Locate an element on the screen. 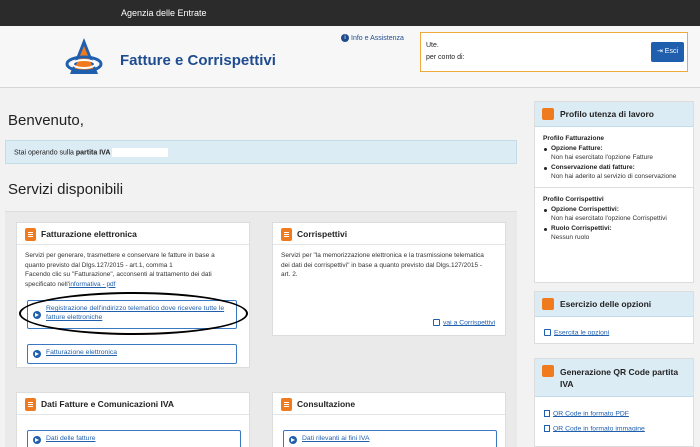  esercita-opzioni-link: Esercita le opzioni is located at coordinates (576, 332).